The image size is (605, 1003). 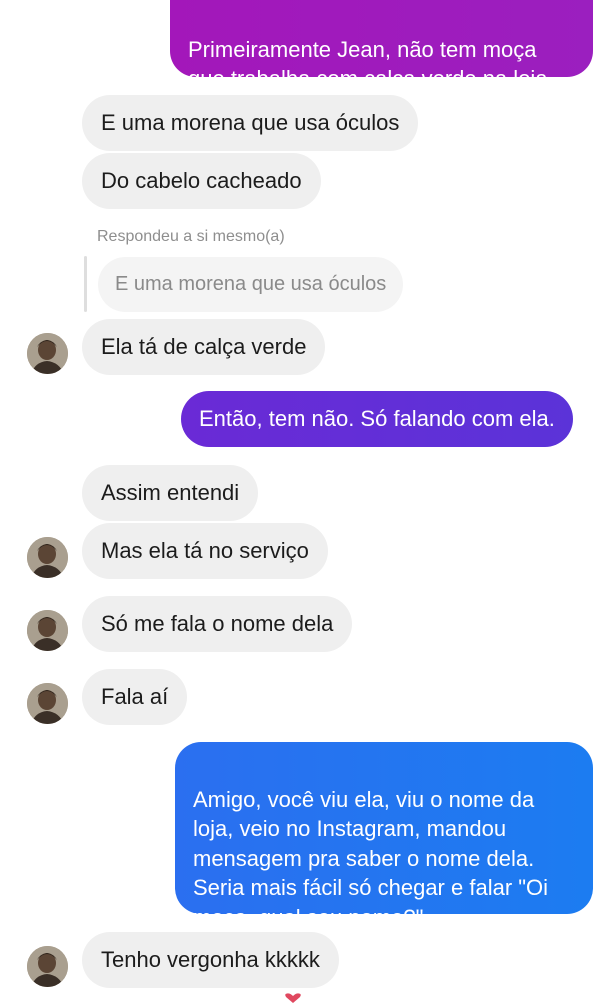 I want to click on message-text: Mas ela tá no serviço, so click(x=205, y=550).